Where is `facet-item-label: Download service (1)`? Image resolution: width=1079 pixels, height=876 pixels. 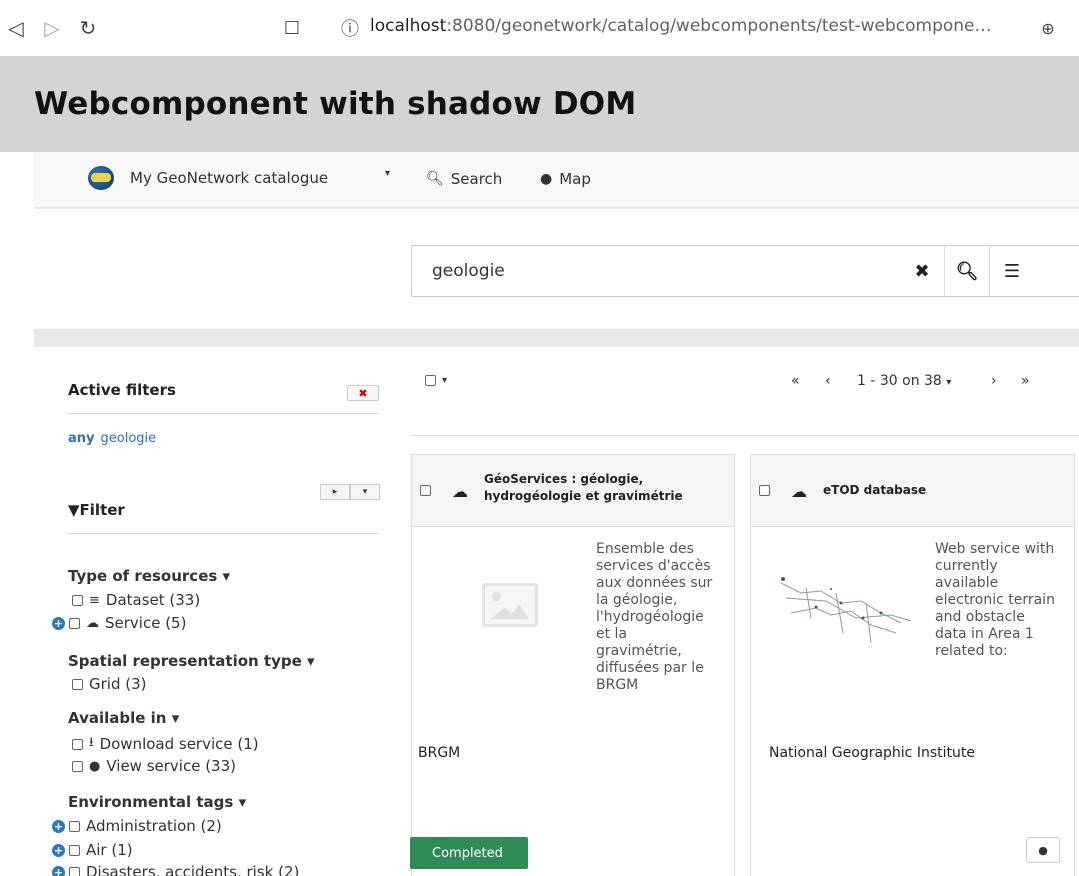 facet-item-label: Download service (1) is located at coordinates (179, 744).